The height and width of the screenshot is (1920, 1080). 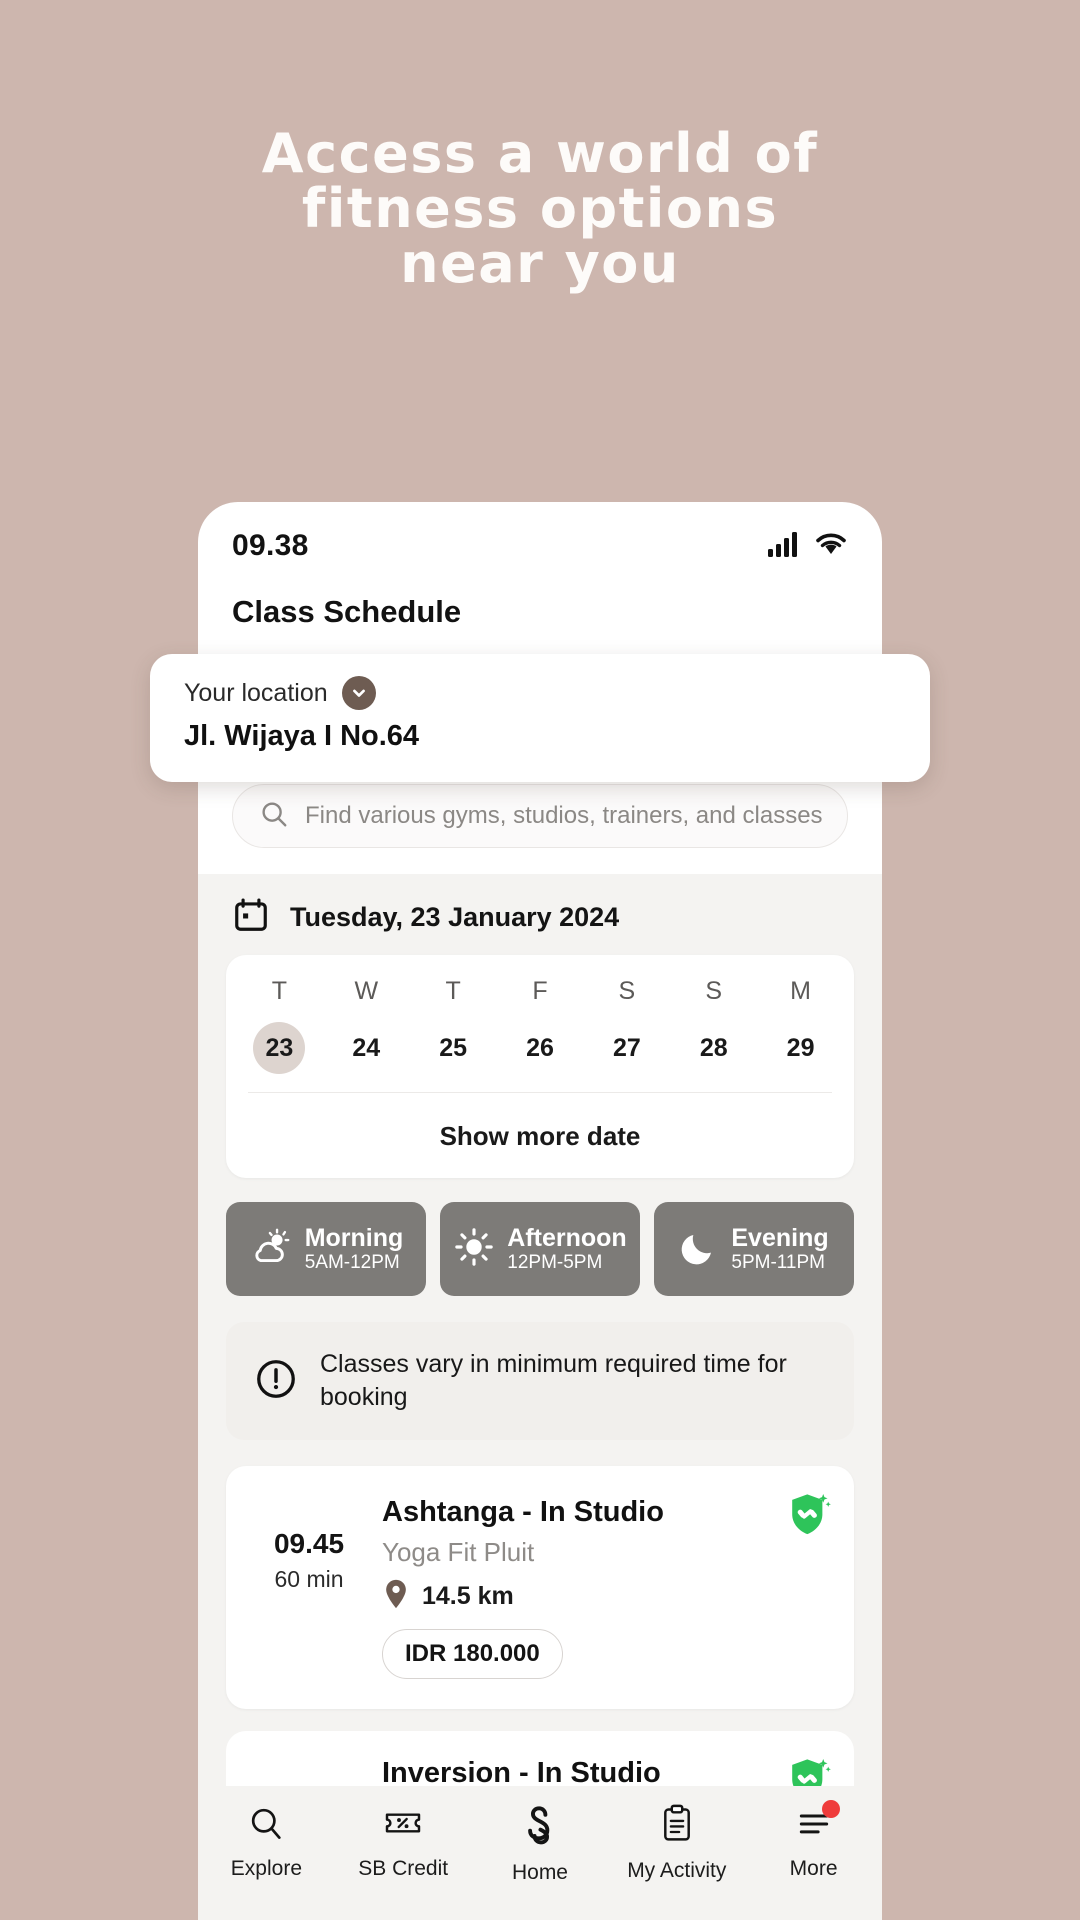 What do you see at coordinates (813, 1840) in the screenshot?
I see `nav-item-more: More` at bounding box center [813, 1840].